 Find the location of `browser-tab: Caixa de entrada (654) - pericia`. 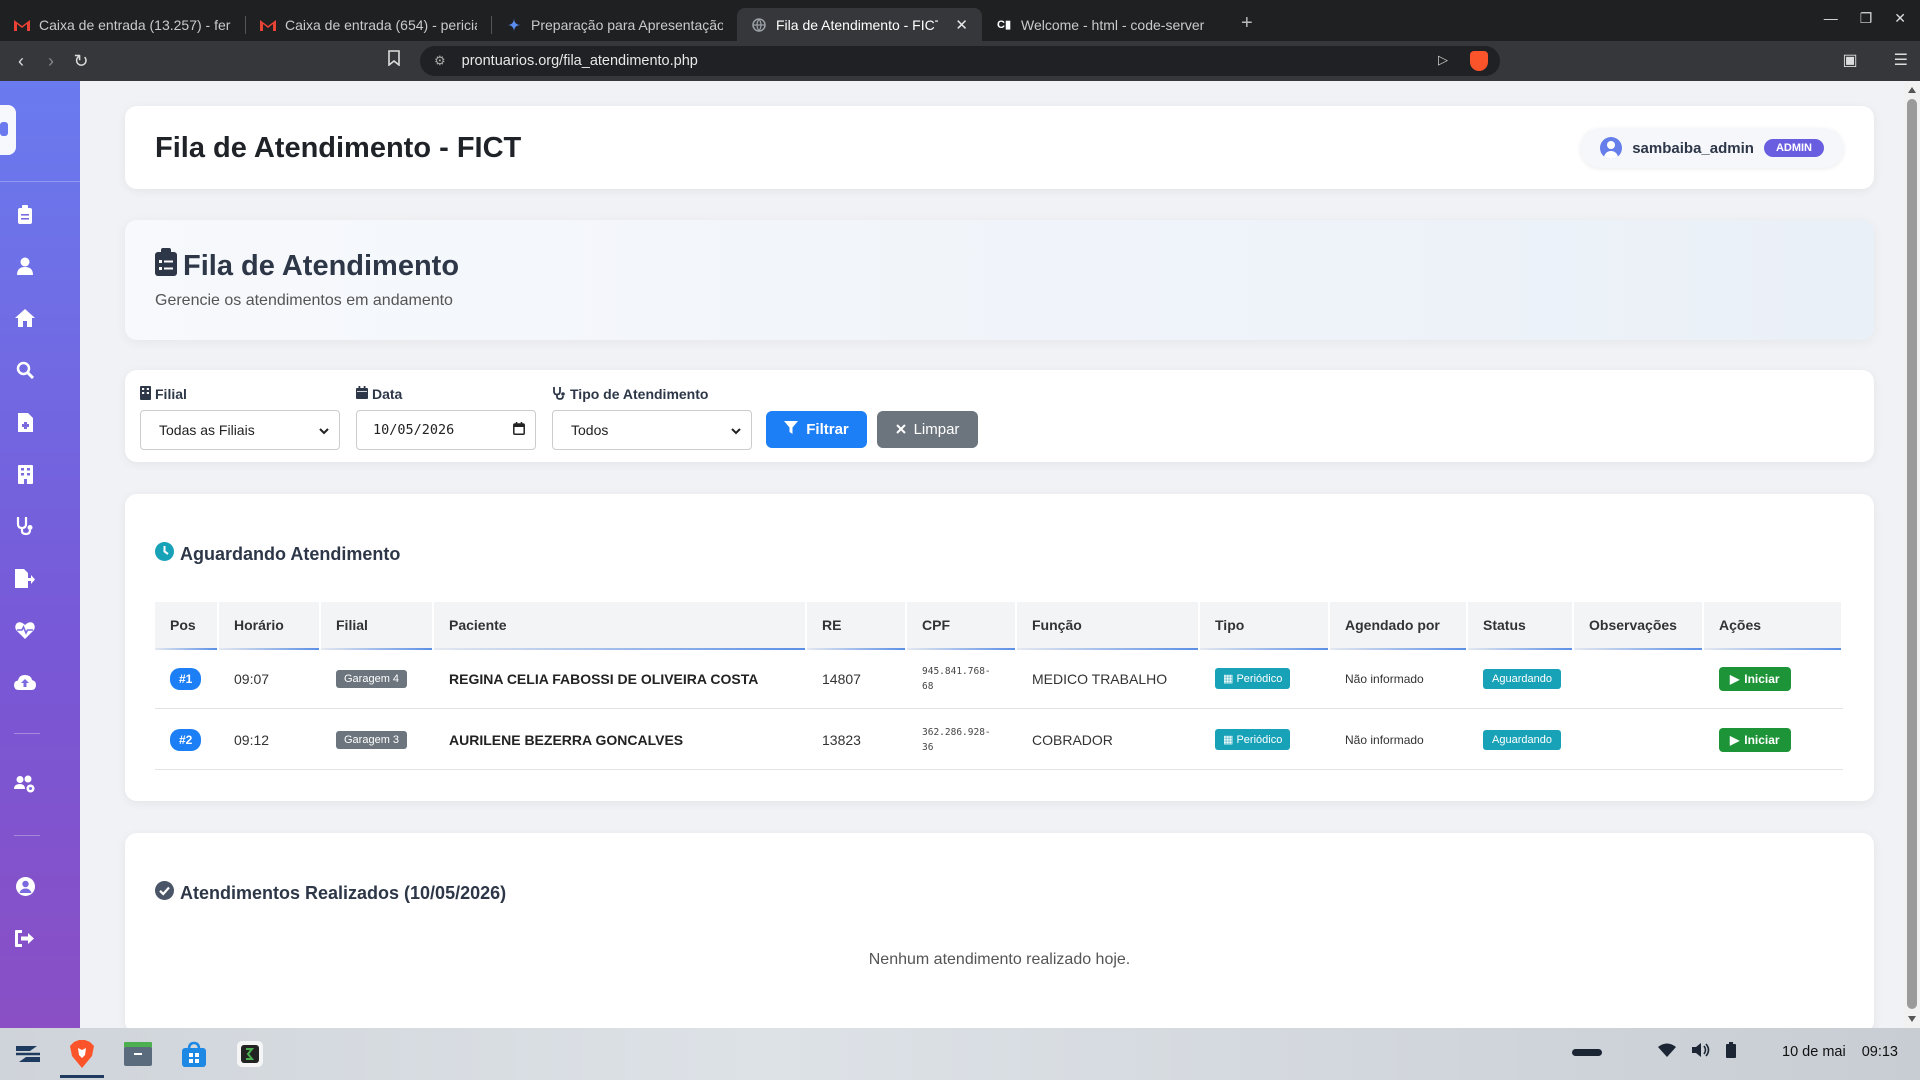

browser-tab: Caixa de entrada (654) - pericia is located at coordinates (368, 24).